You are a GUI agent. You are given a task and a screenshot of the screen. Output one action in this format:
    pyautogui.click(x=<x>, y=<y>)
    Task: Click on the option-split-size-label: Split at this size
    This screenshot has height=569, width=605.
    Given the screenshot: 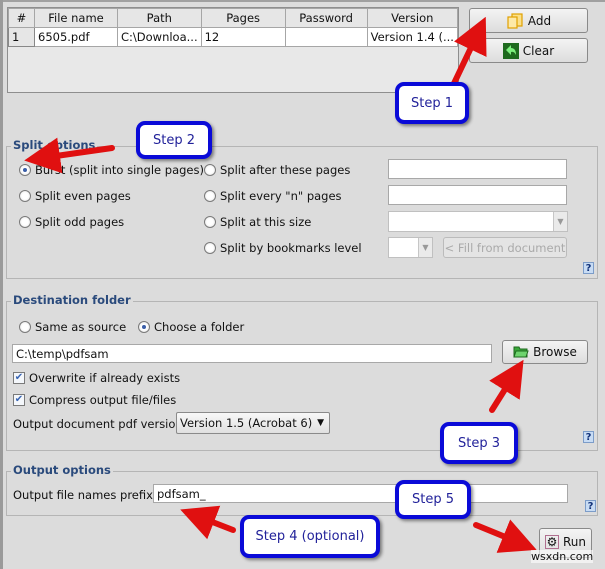 What is the action you would take?
    pyautogui.click(x=266, y=222)
    